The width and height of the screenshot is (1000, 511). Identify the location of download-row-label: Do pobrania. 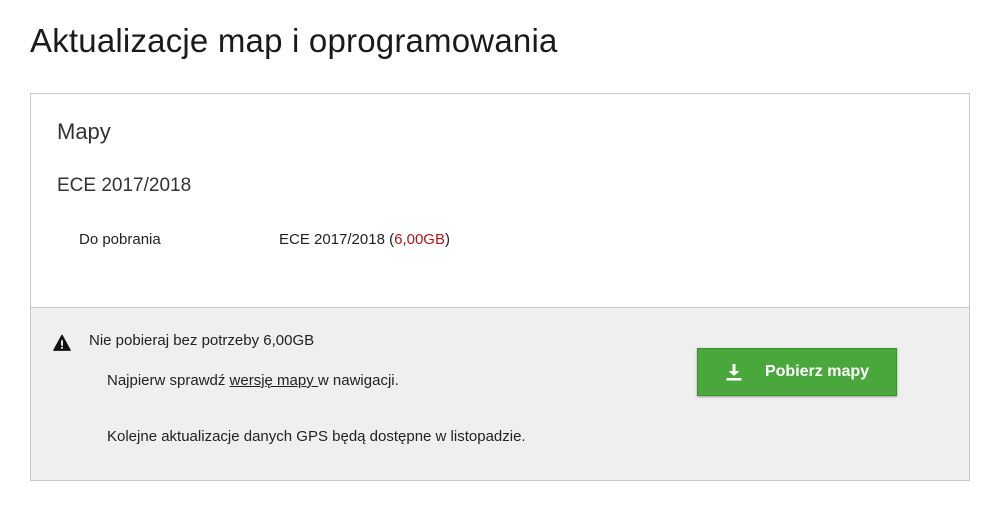
(120, 239).